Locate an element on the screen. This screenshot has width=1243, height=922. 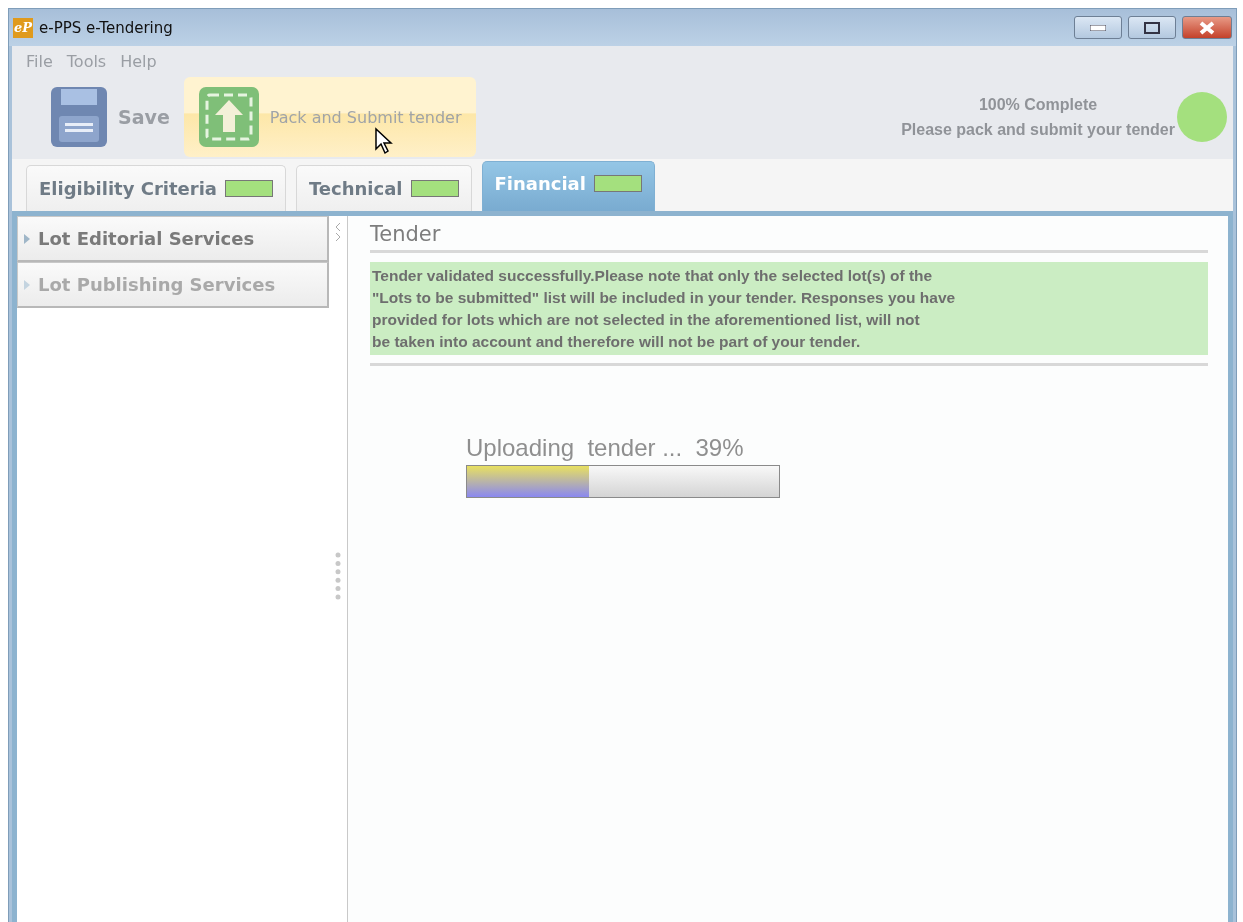
minimize-icon is located at coordinates (1098, 27).